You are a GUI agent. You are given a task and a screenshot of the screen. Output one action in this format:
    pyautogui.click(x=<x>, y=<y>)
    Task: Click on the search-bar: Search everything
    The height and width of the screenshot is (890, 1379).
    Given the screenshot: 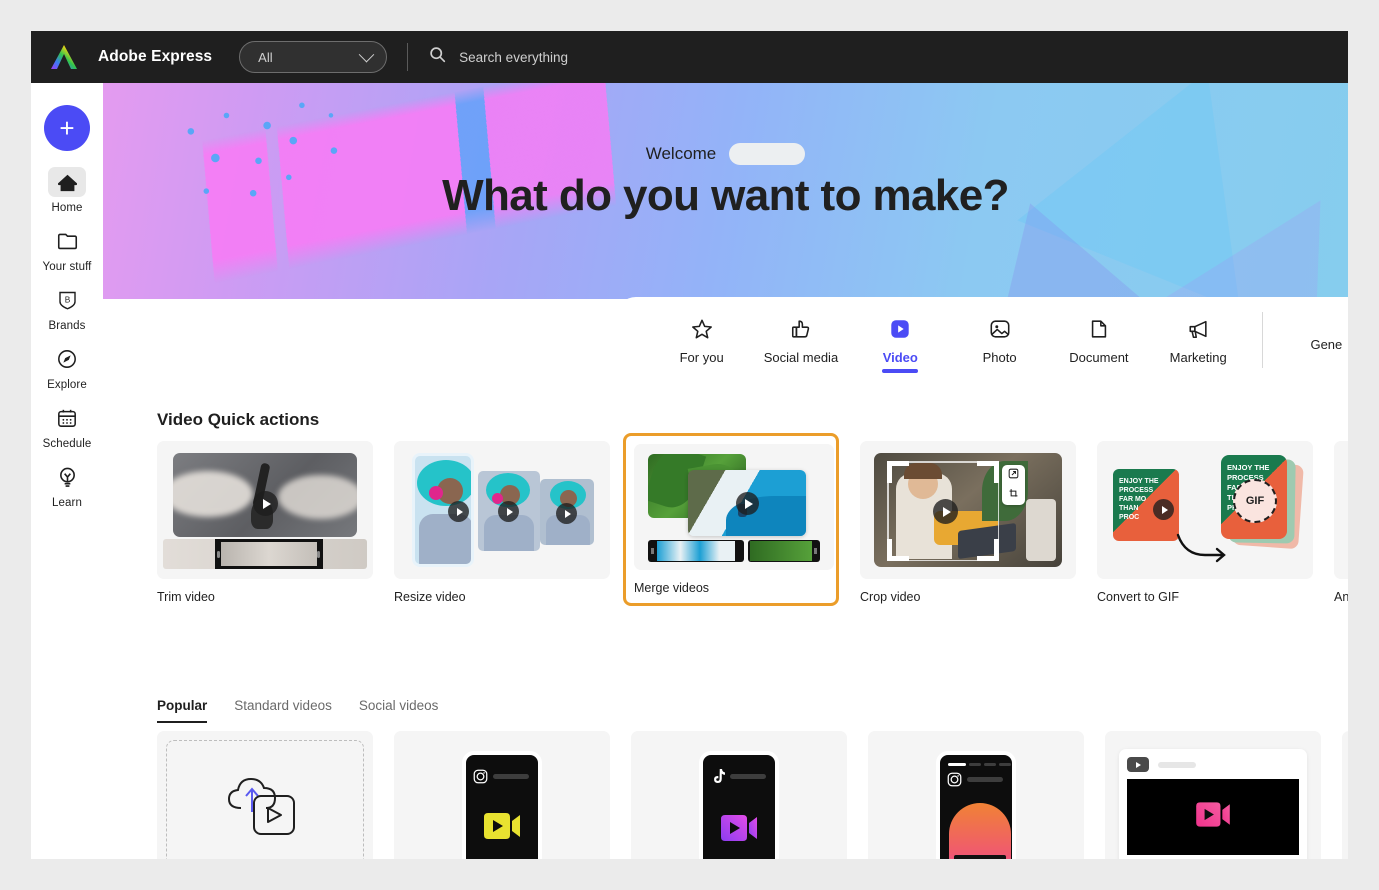 What is the action you would take?
    pyautogui.click(x=888, y=57)
    